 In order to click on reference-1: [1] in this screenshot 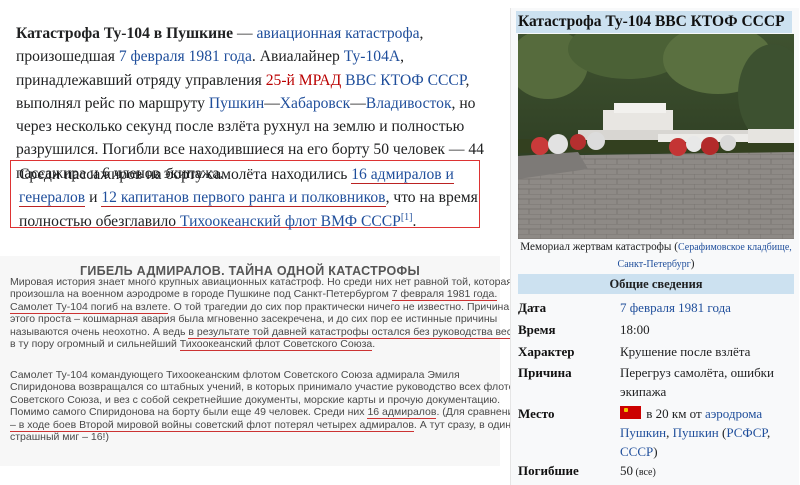, I will do `click(407, 216)`.